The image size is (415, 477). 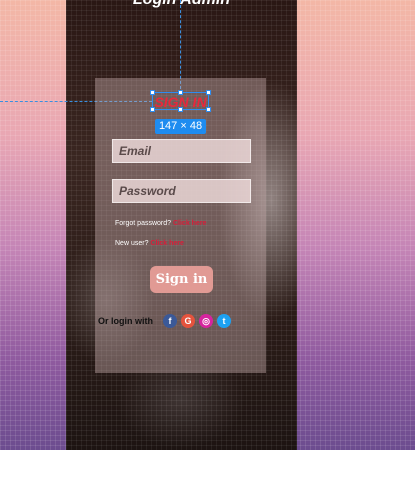 I want to click on forgot-password-row: Forgot password? Click here, so click(x=160, y=223).